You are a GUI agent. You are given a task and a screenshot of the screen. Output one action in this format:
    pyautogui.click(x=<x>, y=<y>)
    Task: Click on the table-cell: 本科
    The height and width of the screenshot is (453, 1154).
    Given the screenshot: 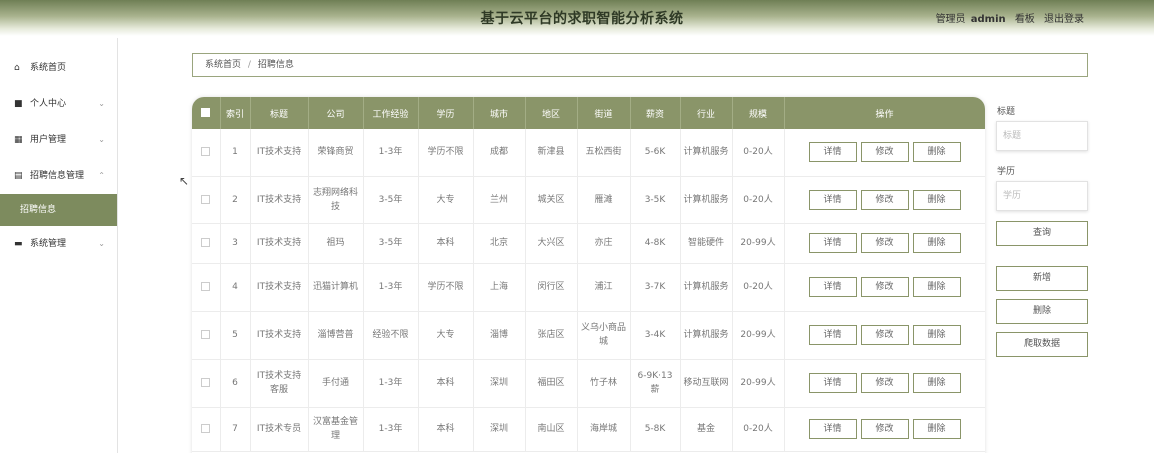 What is the action you would take?
    pyautogui.click(x=446, y=429)
    